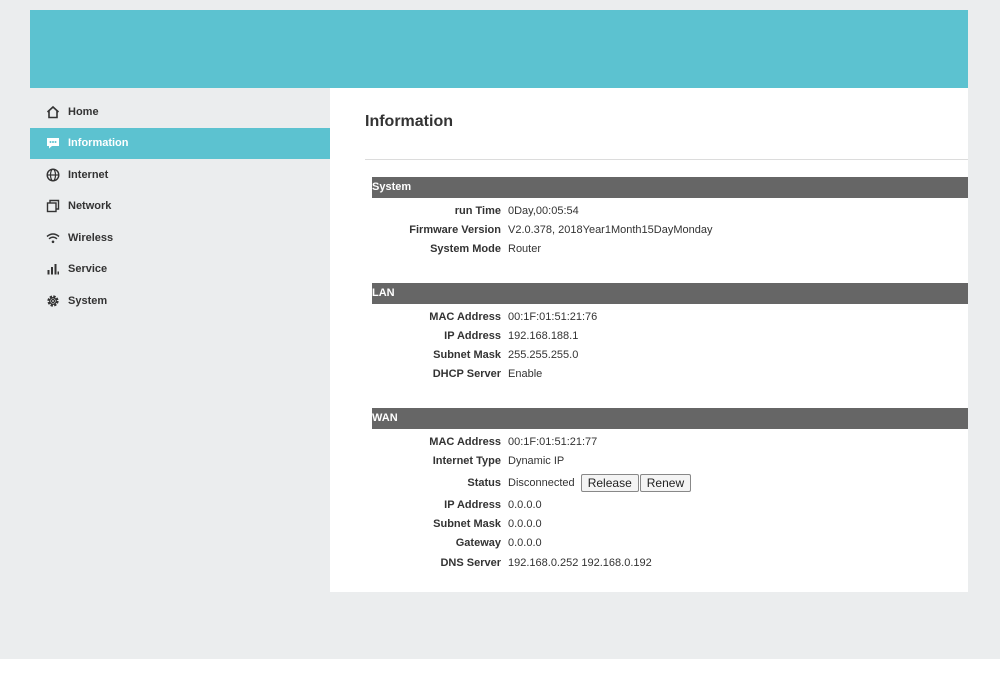 This screenshot has height=685, width=1000. I want to click on row-value: Disconnected, so click(541, 483).